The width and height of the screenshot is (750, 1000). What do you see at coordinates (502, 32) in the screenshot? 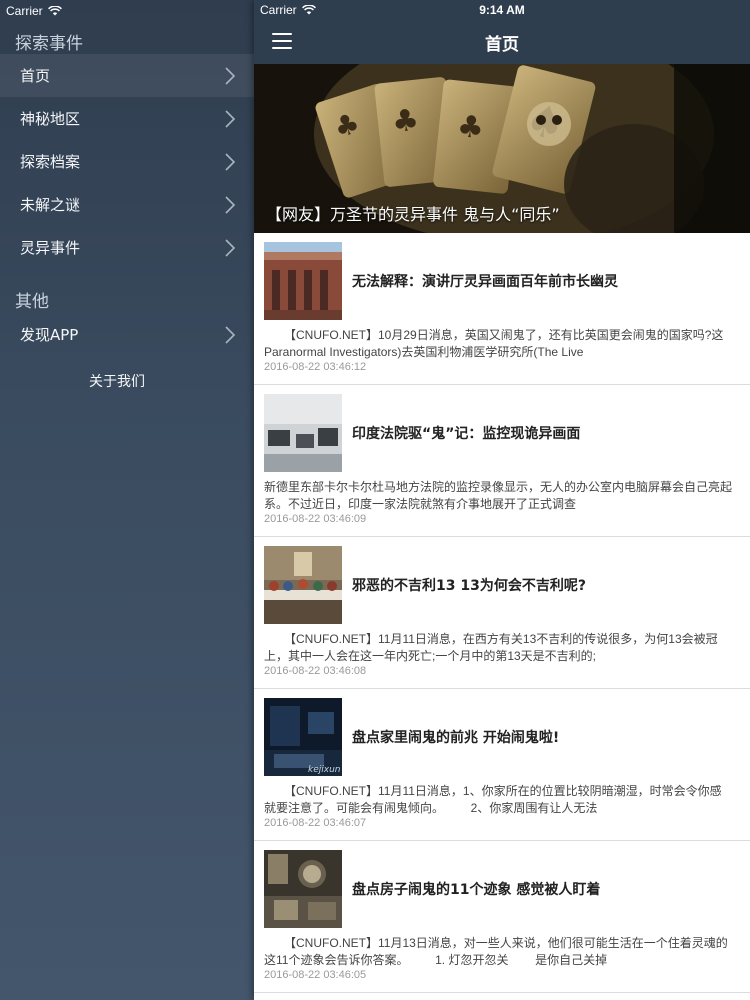
I see `navigation-bar: Carrier 9:14 AM 首页` at bounding box center [502, 32].